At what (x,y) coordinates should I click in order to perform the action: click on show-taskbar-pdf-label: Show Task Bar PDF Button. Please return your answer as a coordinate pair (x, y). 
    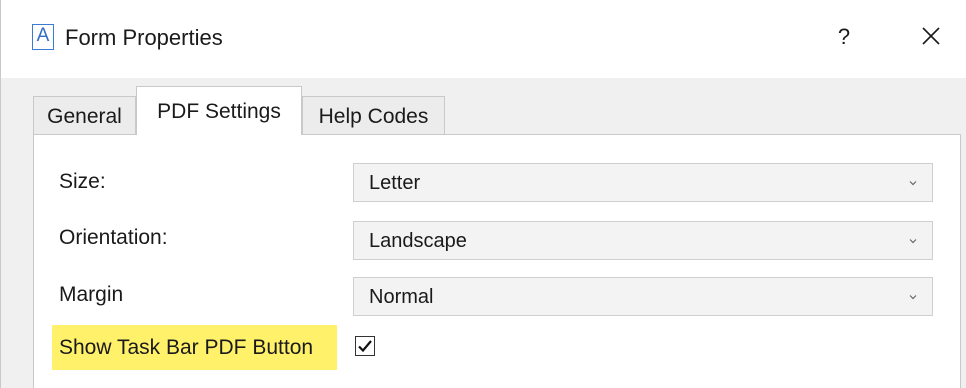
    Looking at the image, I should click on (186, 347).